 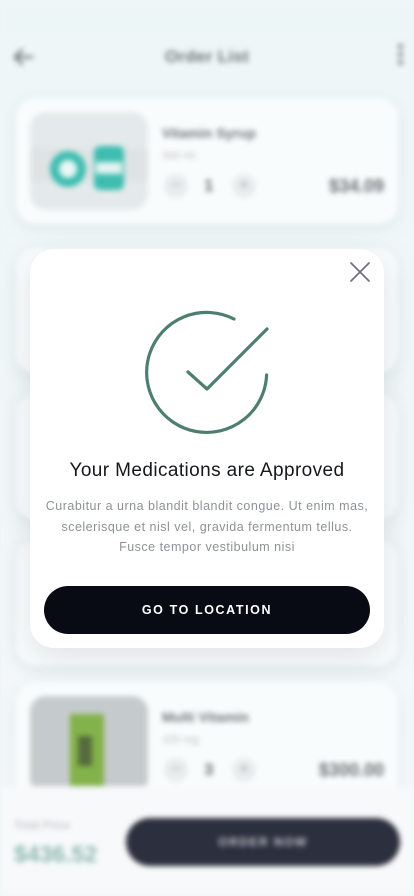 What do you see at coordinates (209, 769) in the screenshot?
I see `quantity-value: 3` at bounding box center [209, 769].